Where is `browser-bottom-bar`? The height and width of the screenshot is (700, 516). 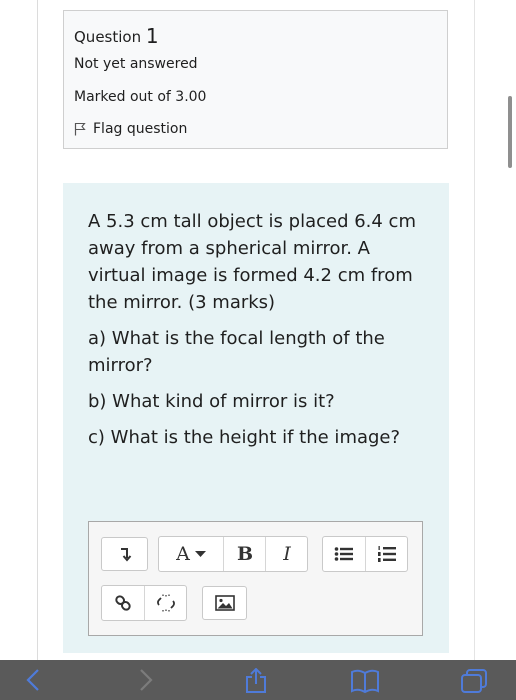
browser-bottom-bar is located at coordinates (258, 680).